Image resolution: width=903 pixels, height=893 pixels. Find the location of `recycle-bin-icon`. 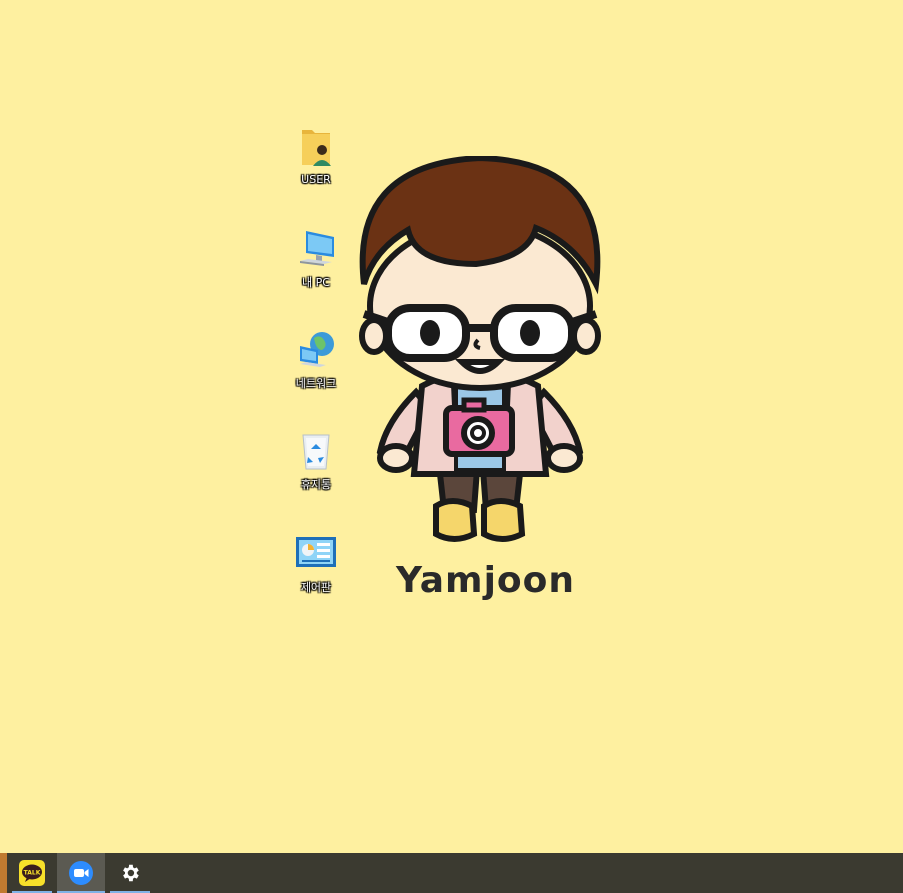

recycle-bin-icon is located at coordinates (316, 452).